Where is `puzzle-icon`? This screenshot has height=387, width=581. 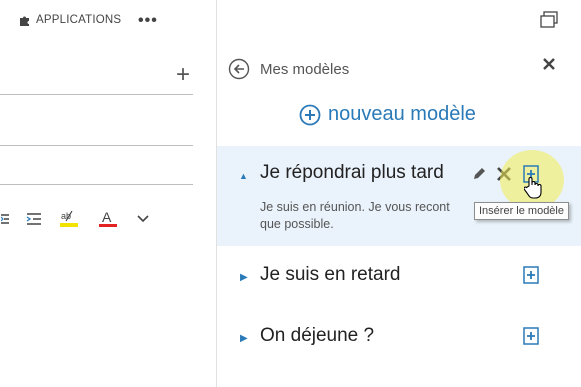
puzzle-icon is located at coordinates (24, 21).